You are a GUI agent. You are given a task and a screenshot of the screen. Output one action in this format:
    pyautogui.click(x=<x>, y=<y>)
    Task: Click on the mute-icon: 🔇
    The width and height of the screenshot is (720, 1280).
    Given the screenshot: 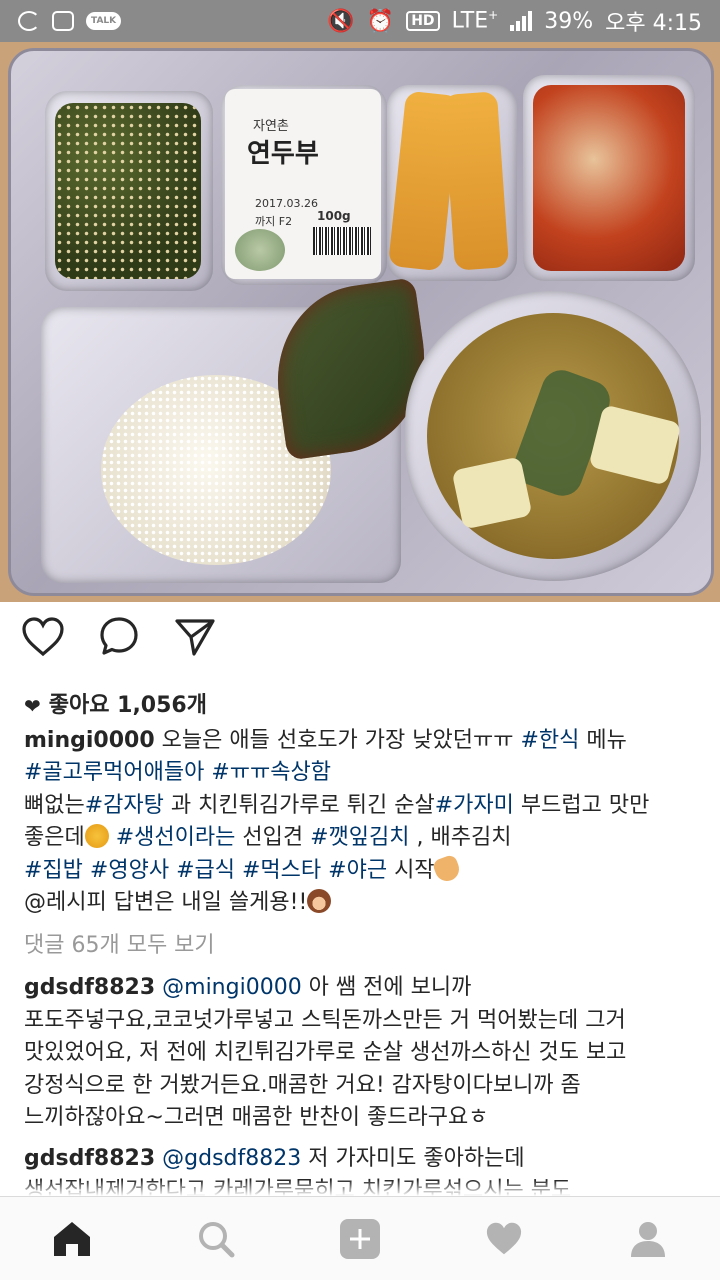 What is the action you would take?
    pyautogui.click(x=341, y=21)
    